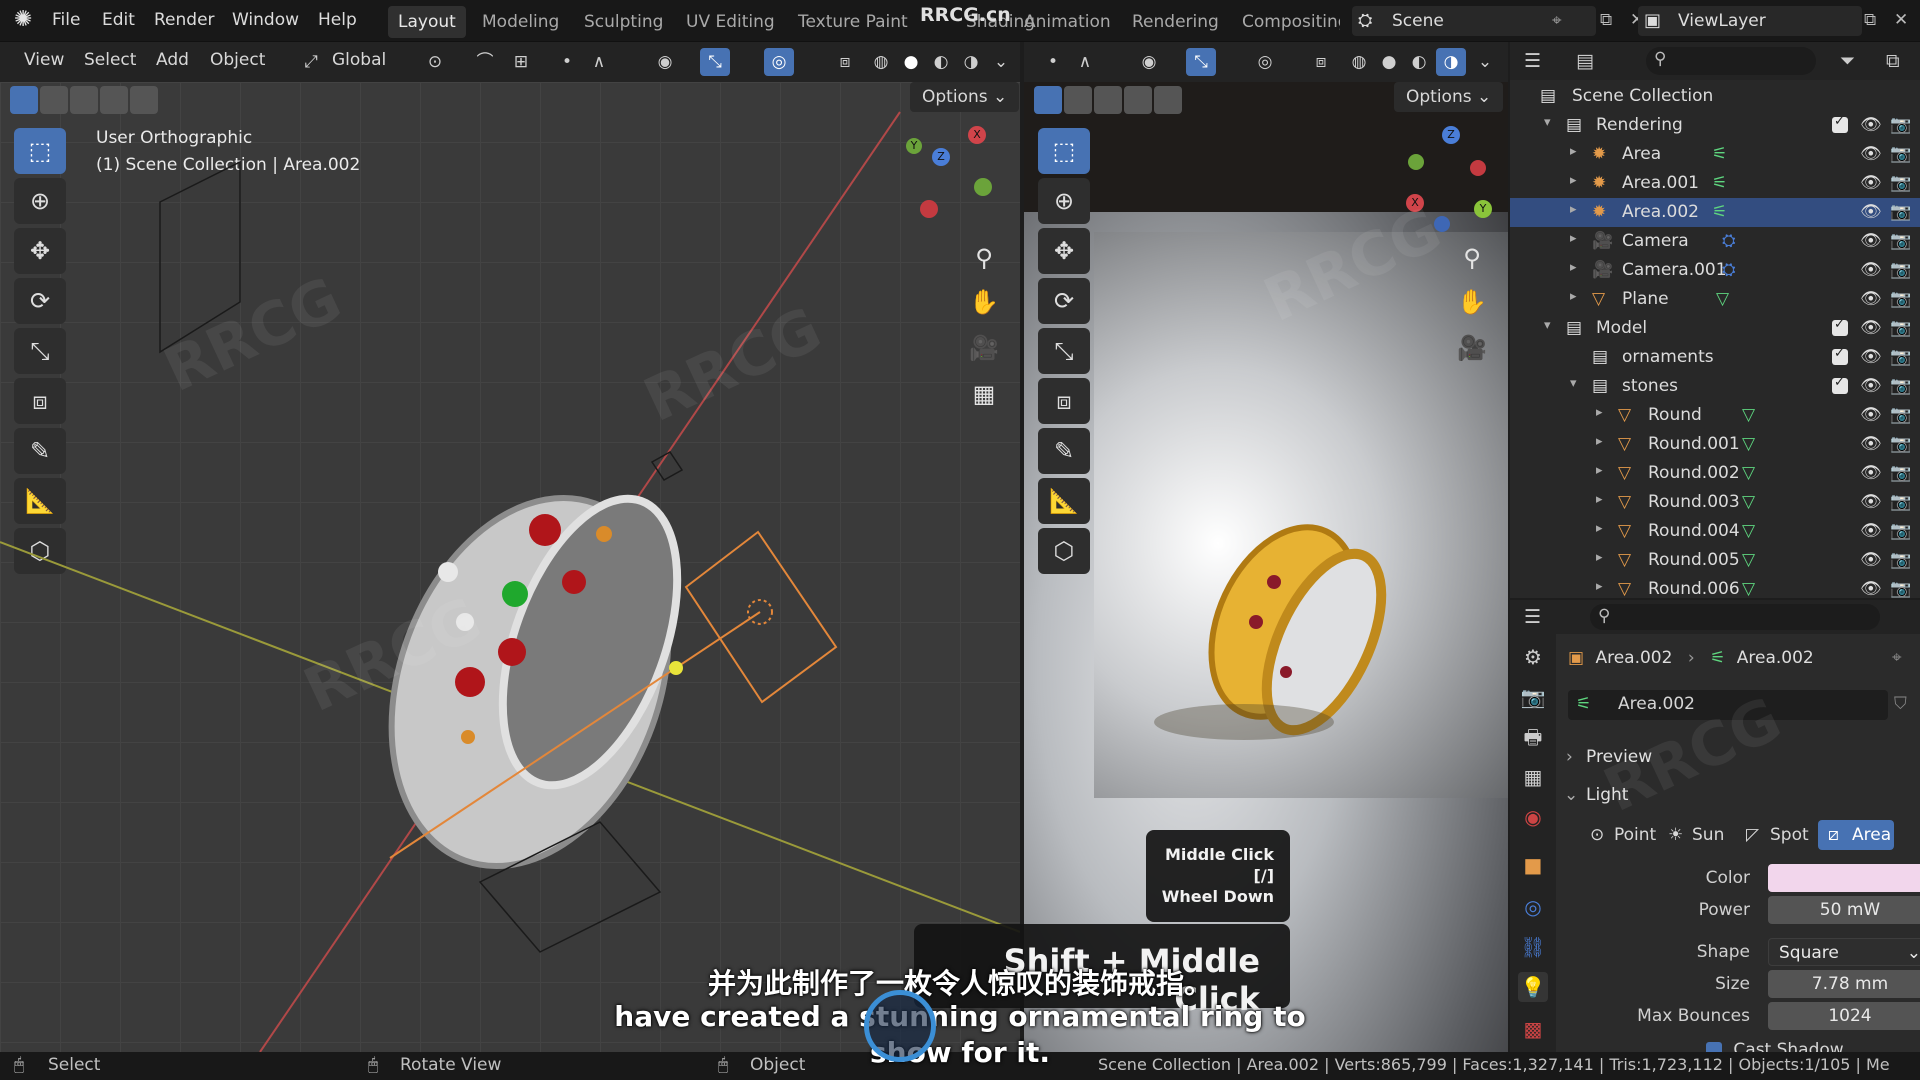 This screenshot has width=1920, height=1080. What do you see at coordinates (956, 176) in the screenshot?
I see `navigation-gizmo: Y Z X` at bounding box center [956, 176].